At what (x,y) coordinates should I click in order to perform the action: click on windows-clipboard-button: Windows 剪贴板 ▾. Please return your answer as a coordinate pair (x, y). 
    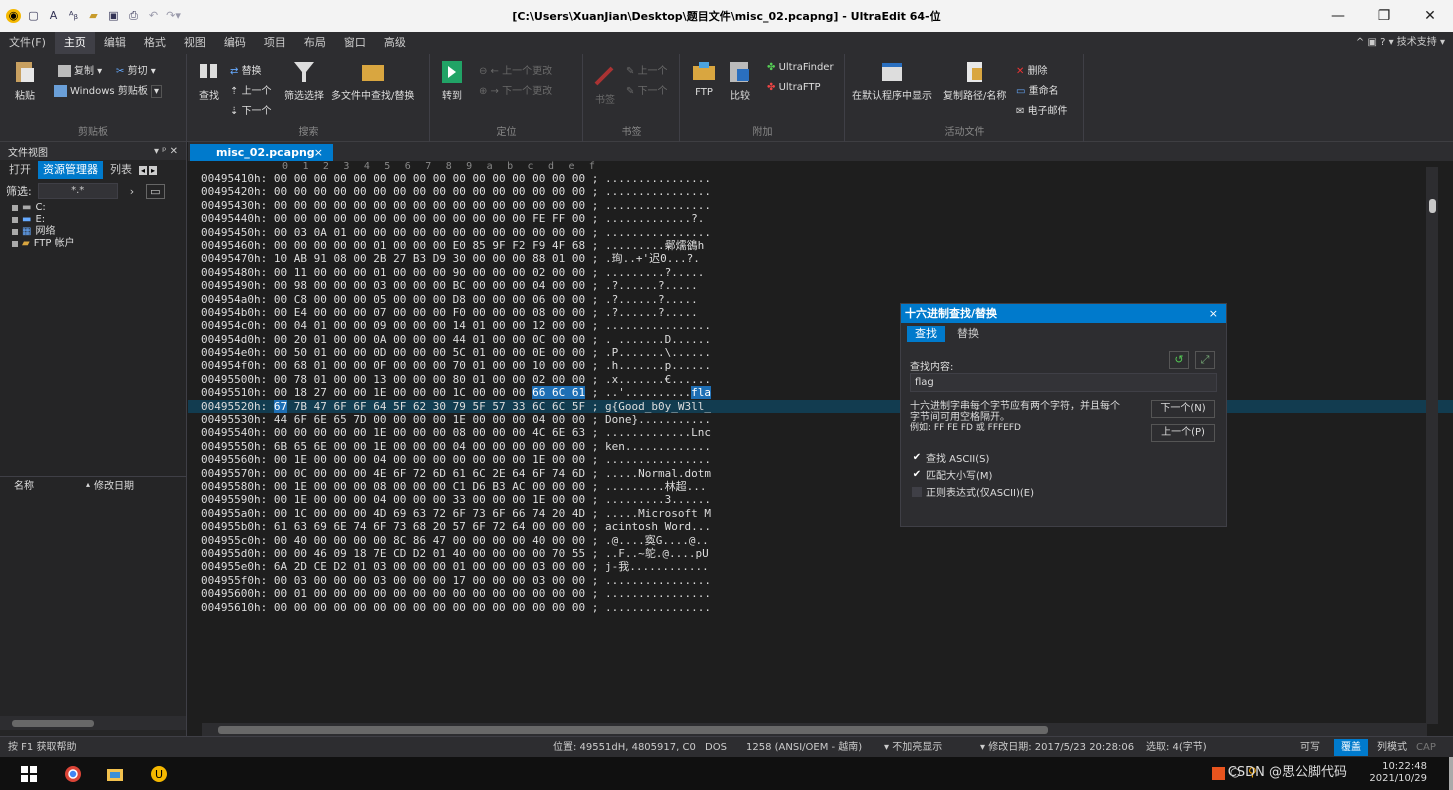
    Looking at the image, I should click on (108, 90).